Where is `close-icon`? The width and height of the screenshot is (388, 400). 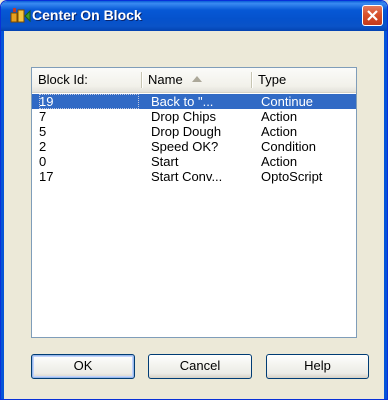
close-icon is located at coordinates (372, 15).